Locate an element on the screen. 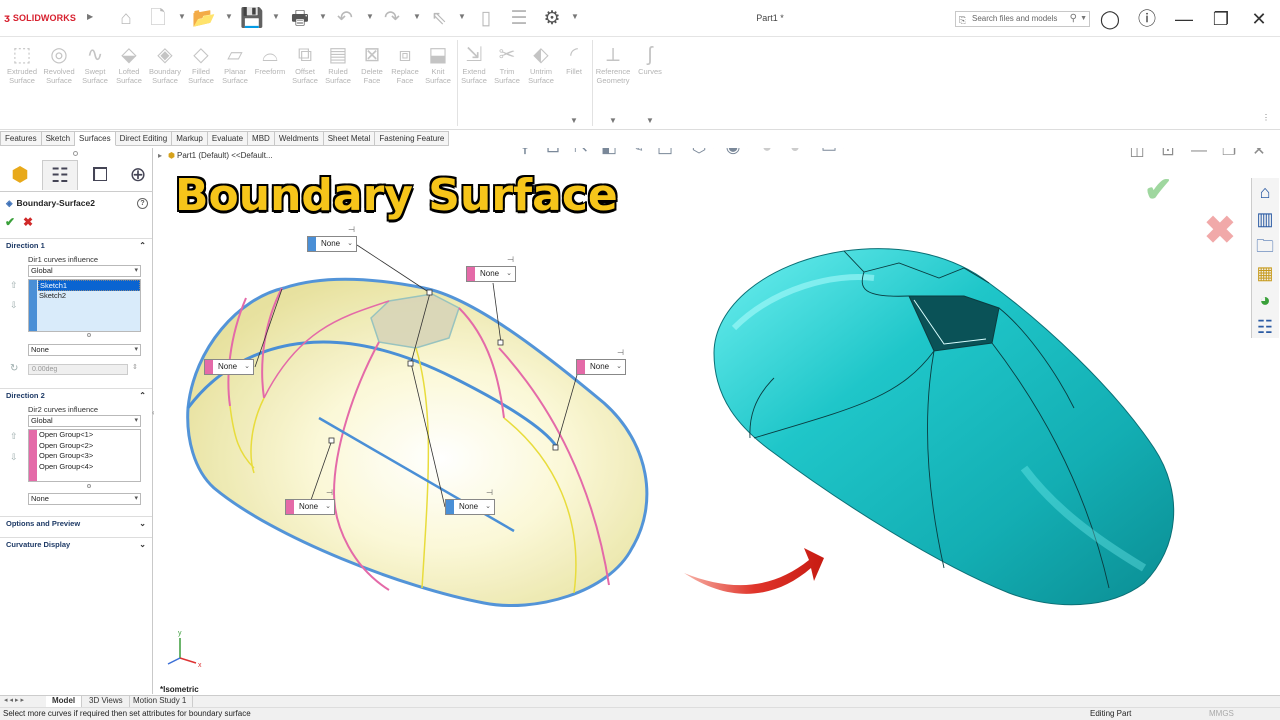  tab-surfaces: Surfaces is located at coordinates (95, 138).